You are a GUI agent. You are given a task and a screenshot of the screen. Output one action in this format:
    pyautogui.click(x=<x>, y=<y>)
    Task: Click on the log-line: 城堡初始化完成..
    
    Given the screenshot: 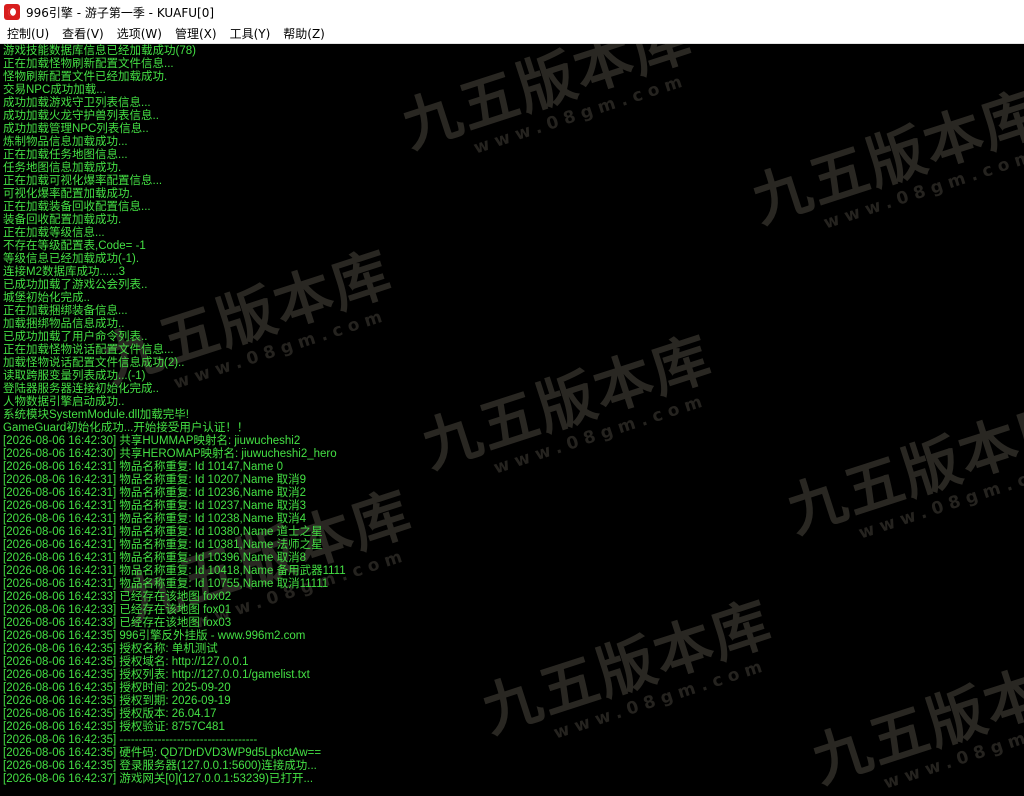 What is the action you would take?
    pyautogui.click(x=46, y=298)
    